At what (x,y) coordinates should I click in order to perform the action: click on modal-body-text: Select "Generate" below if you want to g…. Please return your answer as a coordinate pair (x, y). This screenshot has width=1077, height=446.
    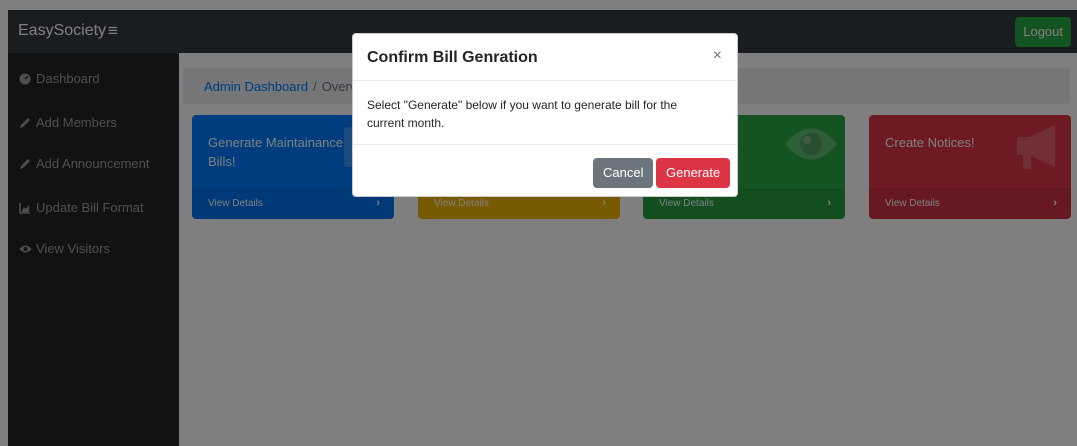
    Looking at the image, I should click on (522, 114).